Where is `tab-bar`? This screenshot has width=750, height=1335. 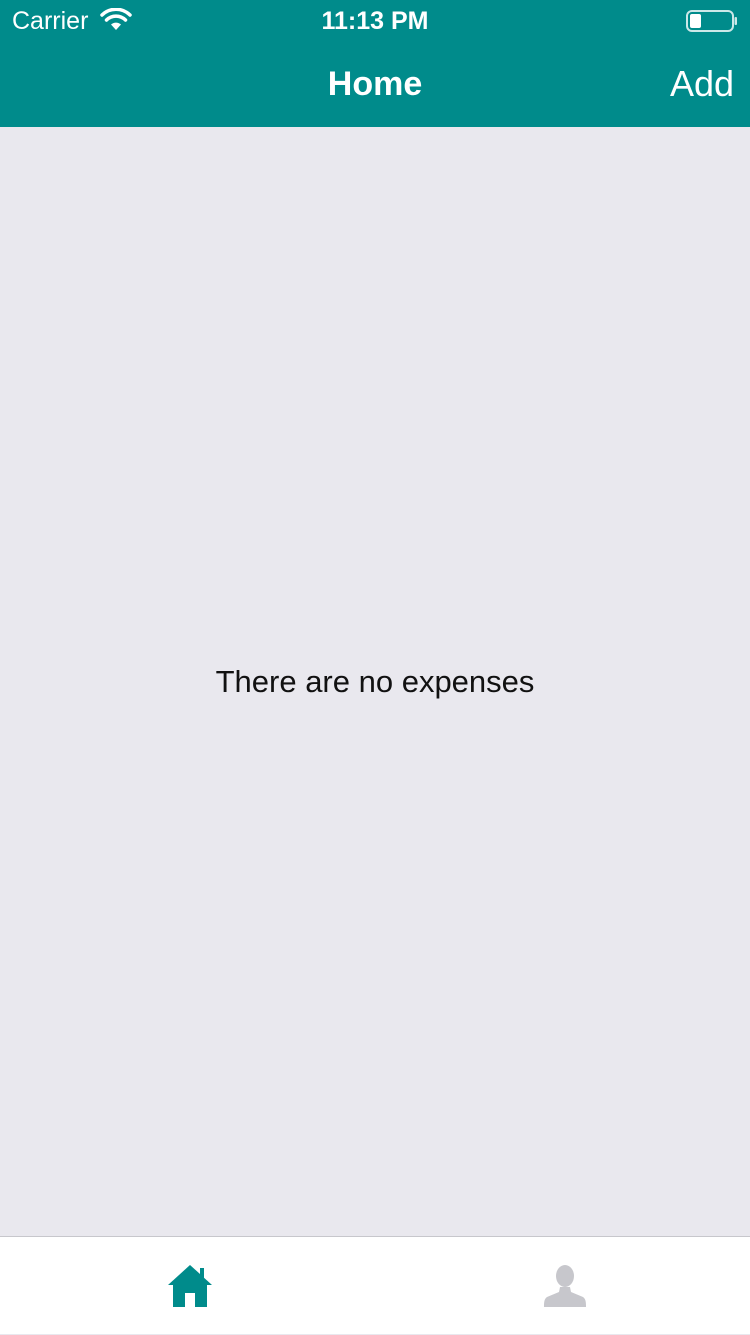 tab-bar is located at coordinates (375, 1285).